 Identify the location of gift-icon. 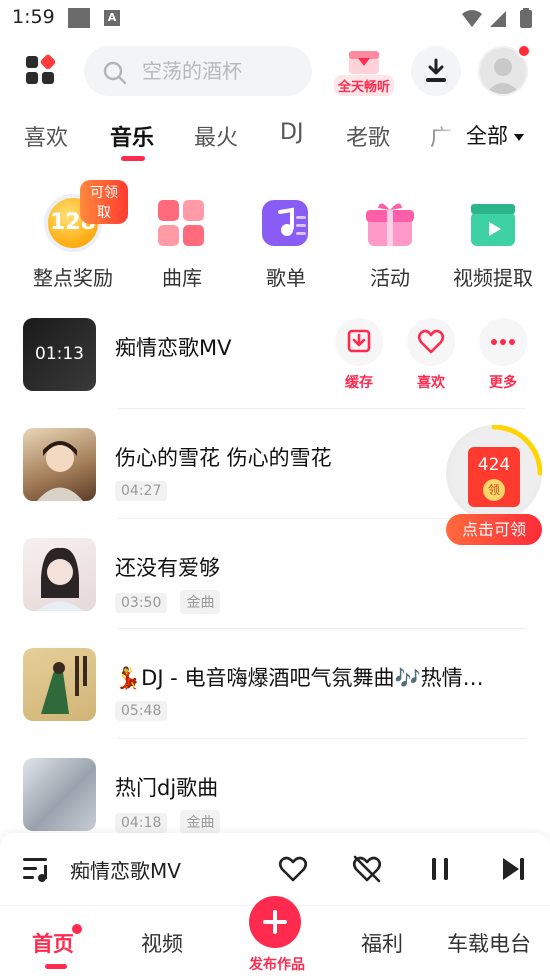
(390, 224).